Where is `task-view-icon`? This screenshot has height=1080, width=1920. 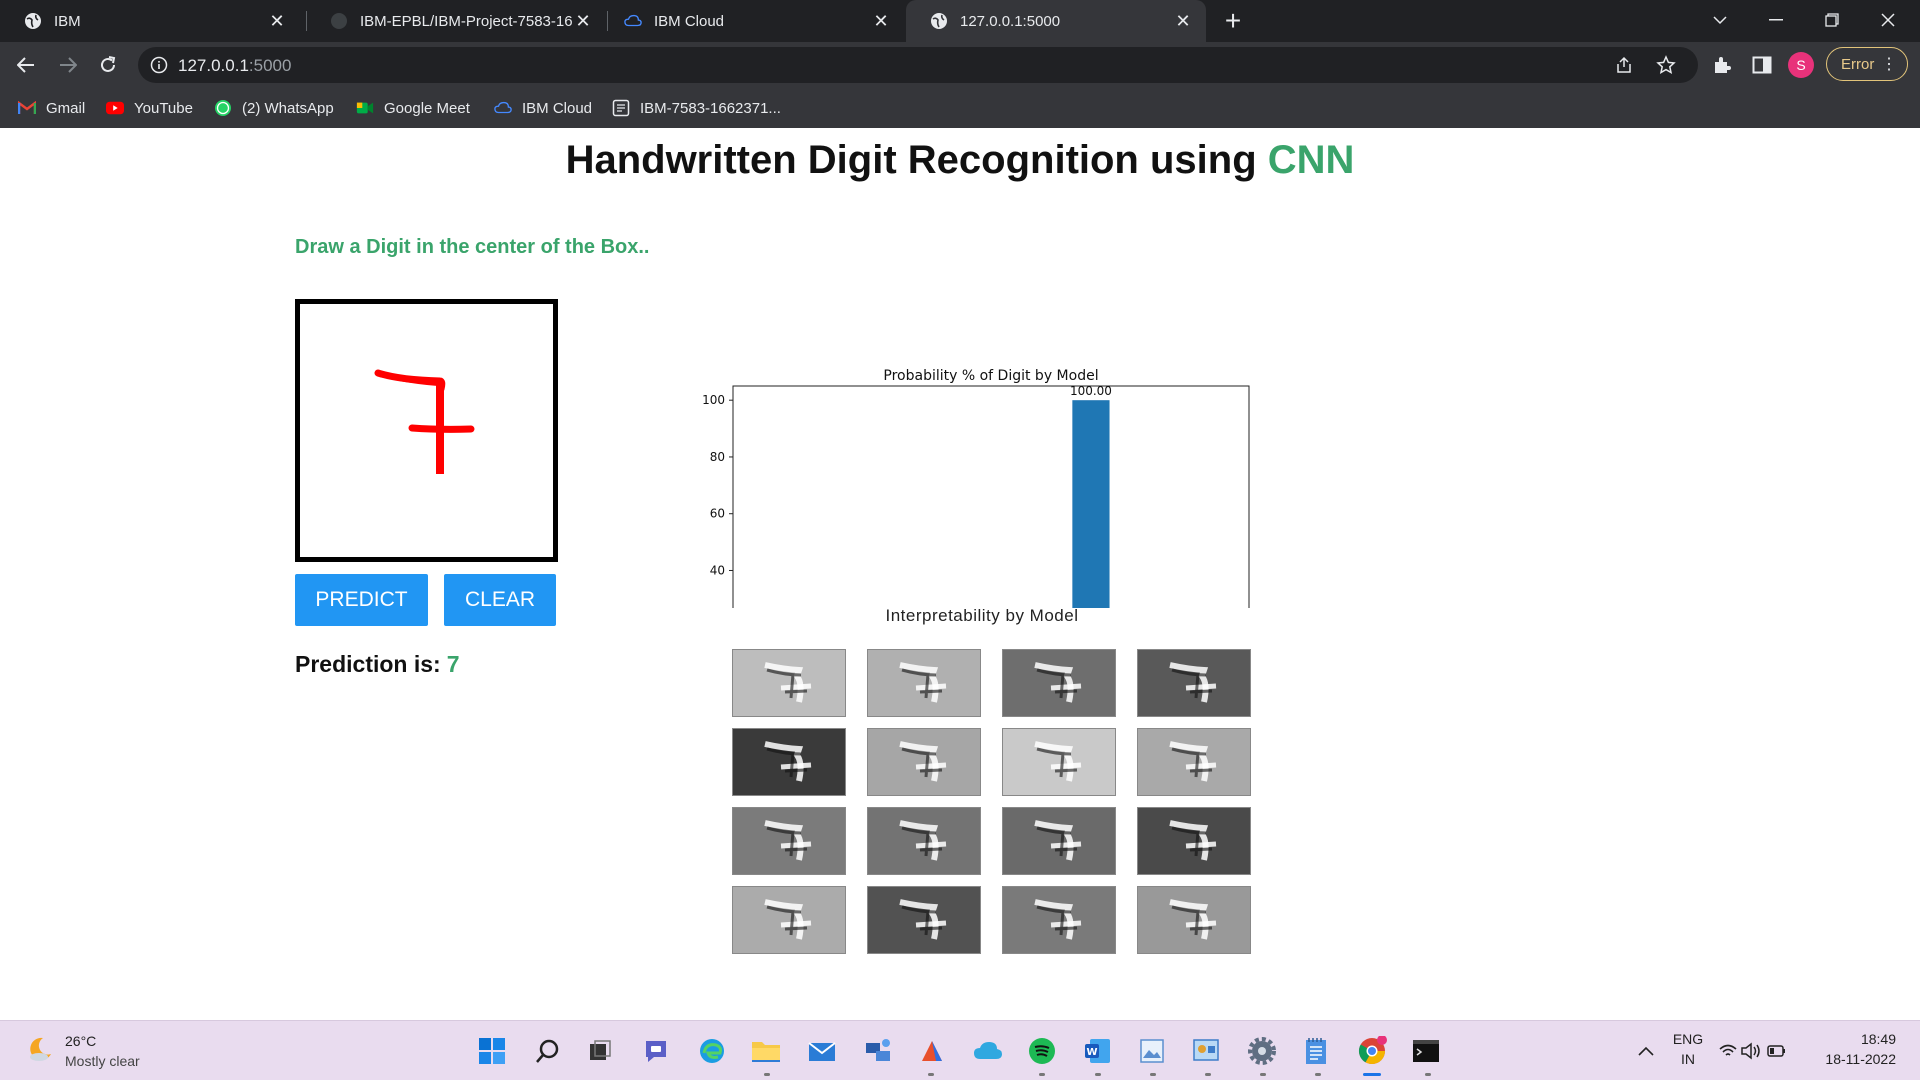
task-view-icon is located at coordinates (600, 1051).